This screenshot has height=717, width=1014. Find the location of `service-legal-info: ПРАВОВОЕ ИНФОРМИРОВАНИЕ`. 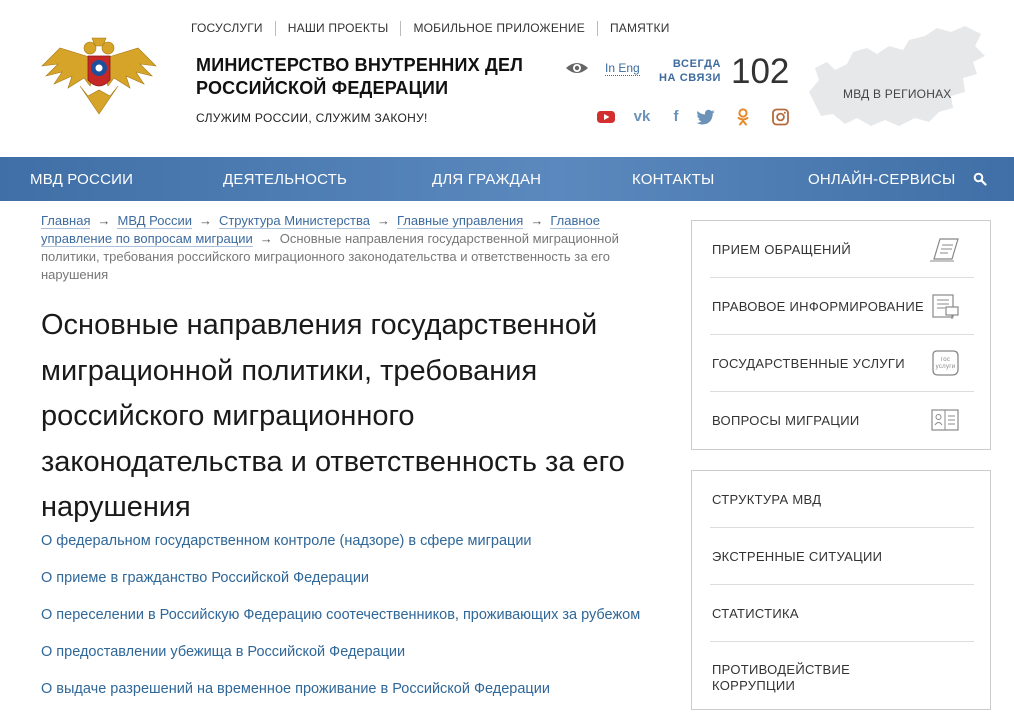

service-legal-info: ПРАВОВОЕ ИНФОРМИРОВАНИЕ is located at coordinates (842, 306).